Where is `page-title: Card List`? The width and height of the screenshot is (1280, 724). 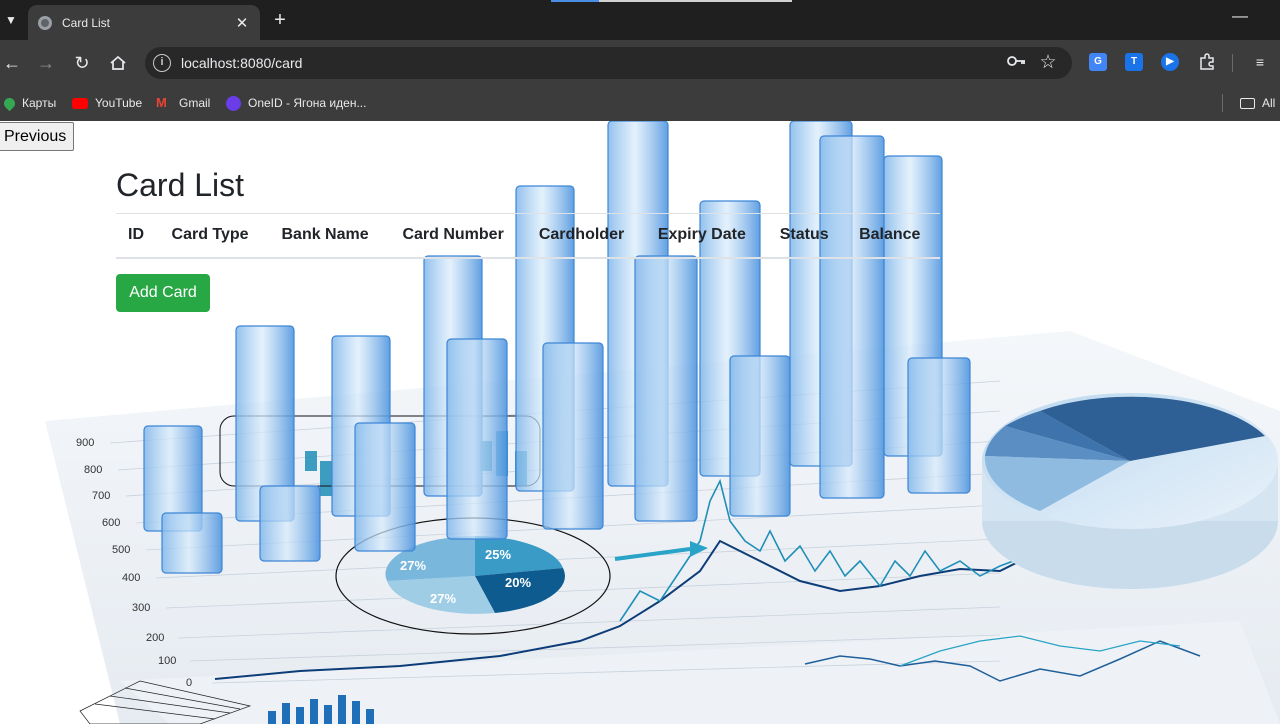 page-title: Card List is located at coordinates (180, 185).